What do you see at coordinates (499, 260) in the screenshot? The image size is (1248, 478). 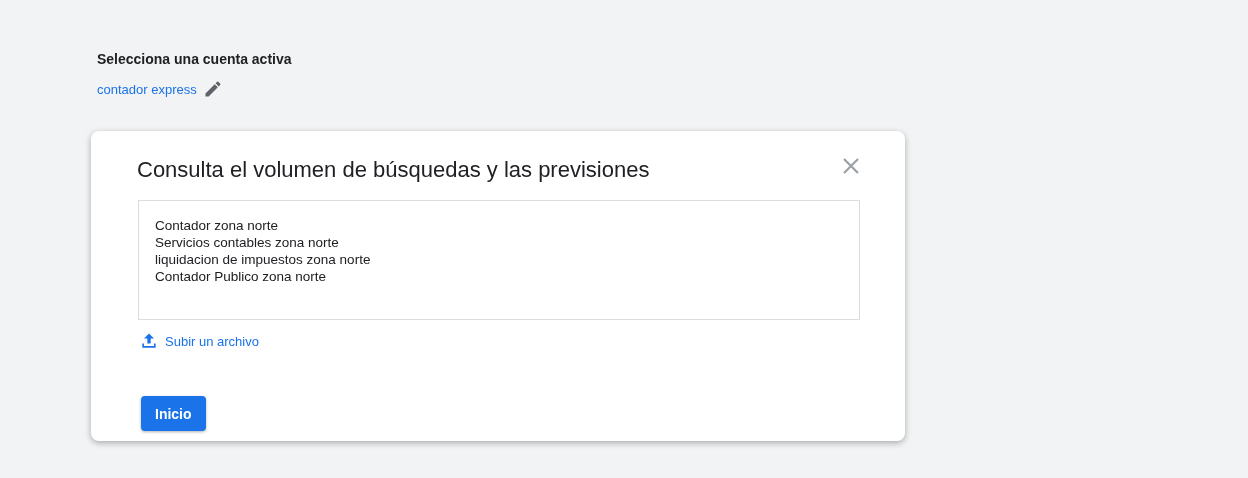 I see `keywords-field: Contador zona norte Servicios contables zona norte liquidacion de impuestos zona norte Contador Publico zona norte` at bounding box center [499, 260].